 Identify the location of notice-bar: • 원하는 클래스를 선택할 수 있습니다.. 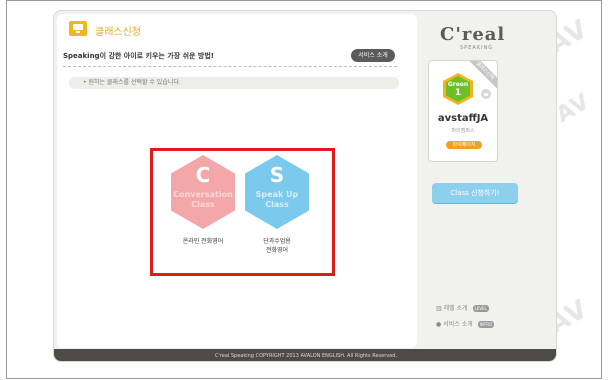
(234, 83).